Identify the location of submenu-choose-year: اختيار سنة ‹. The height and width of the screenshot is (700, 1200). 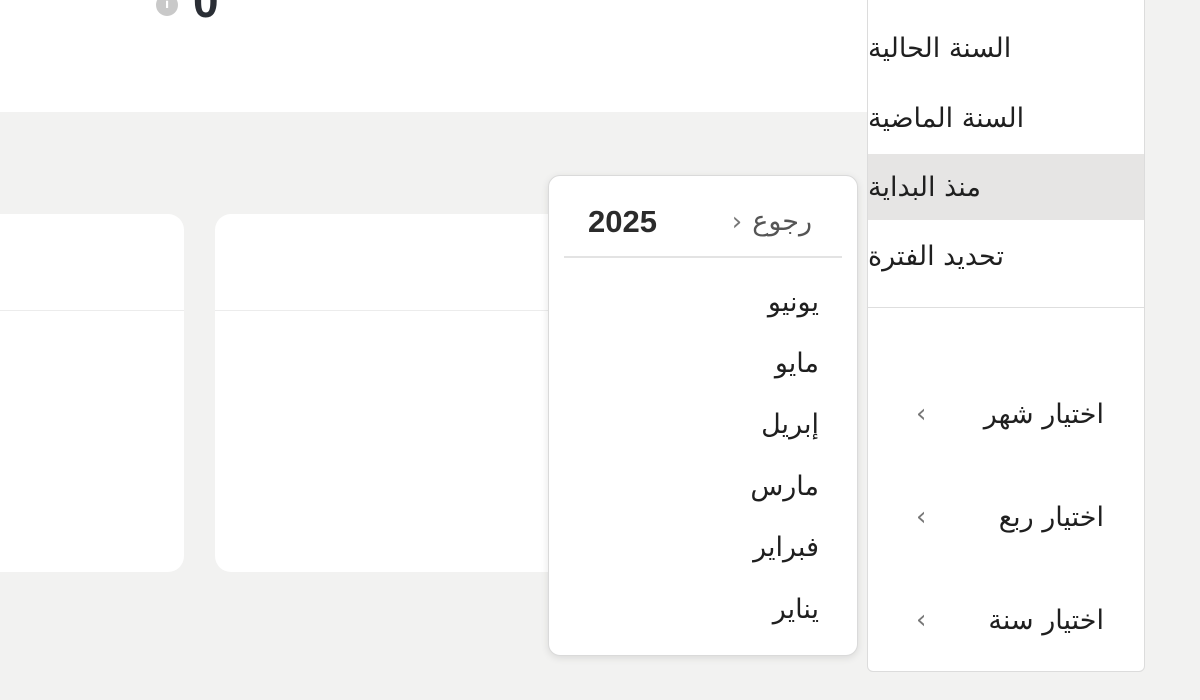
(1006, 621).